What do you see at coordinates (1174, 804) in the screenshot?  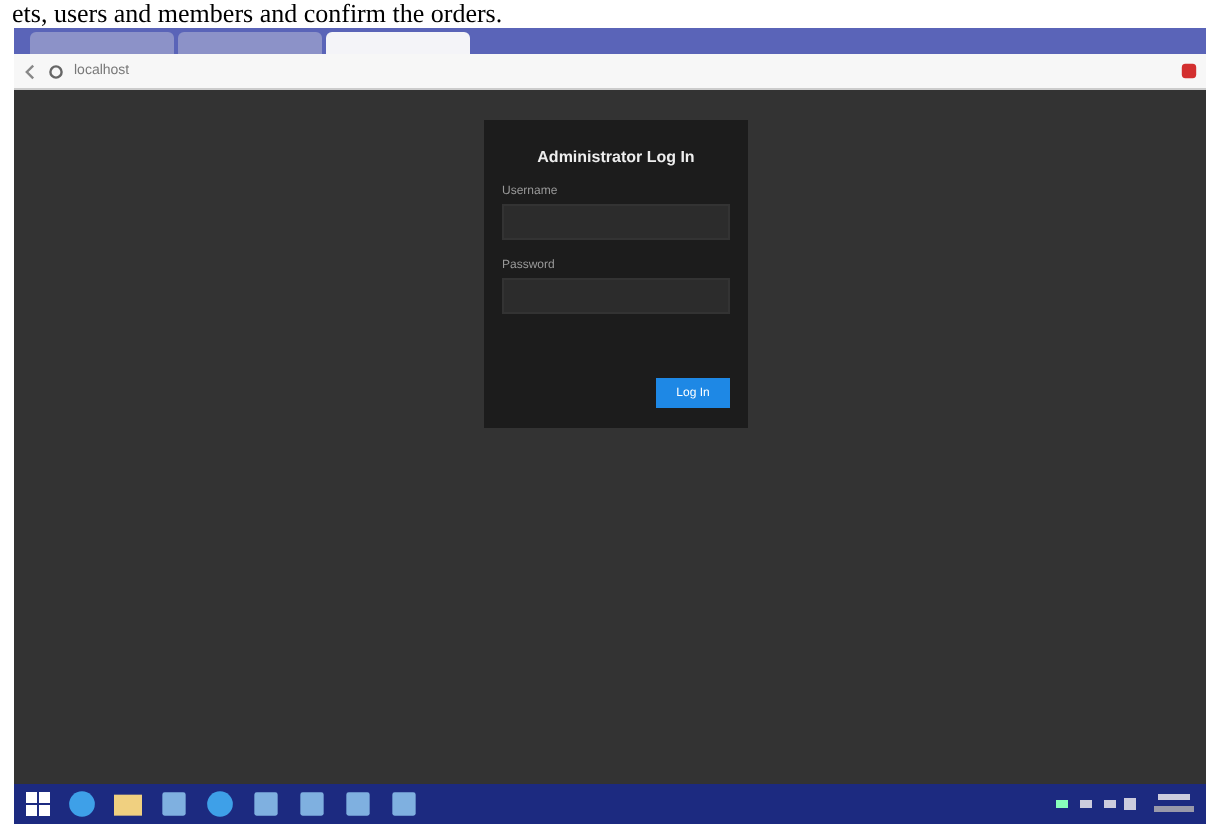 I see `clock-drawing` at bounding box center [1174, 804].